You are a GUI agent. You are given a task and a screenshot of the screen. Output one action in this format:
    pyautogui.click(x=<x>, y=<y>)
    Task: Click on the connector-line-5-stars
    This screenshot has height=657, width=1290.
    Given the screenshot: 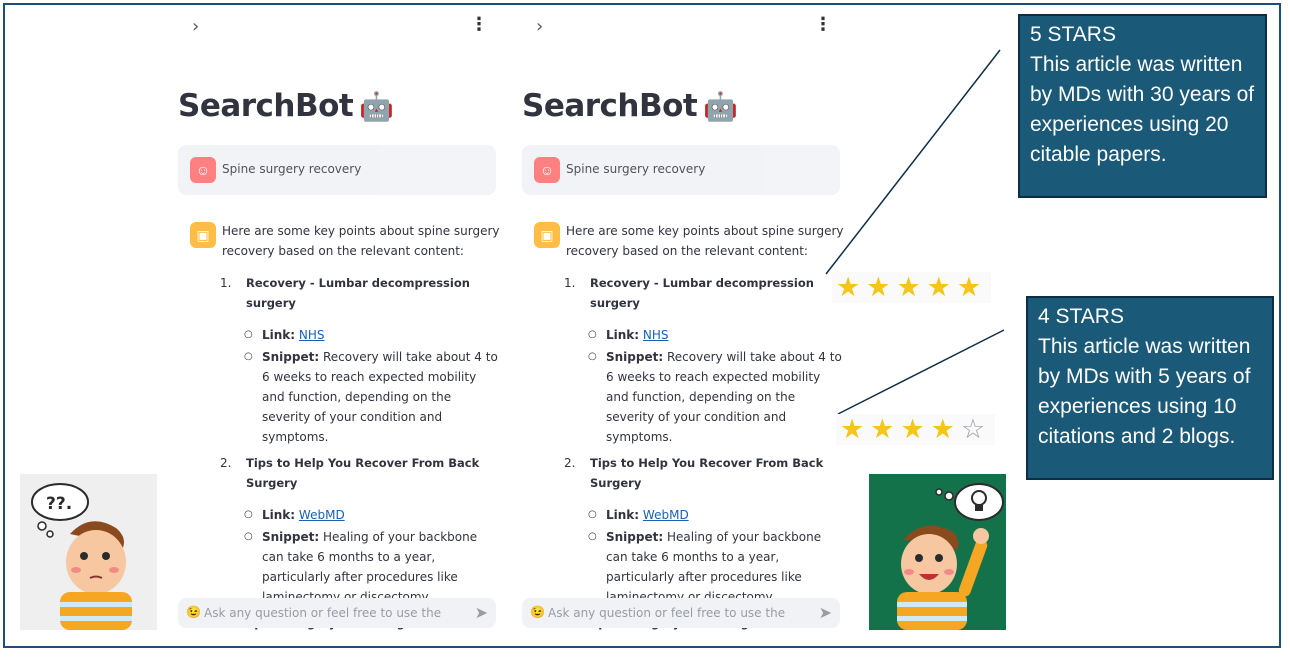 What is the action you would take?
    pyautogui.click(x=913, y=162)
    